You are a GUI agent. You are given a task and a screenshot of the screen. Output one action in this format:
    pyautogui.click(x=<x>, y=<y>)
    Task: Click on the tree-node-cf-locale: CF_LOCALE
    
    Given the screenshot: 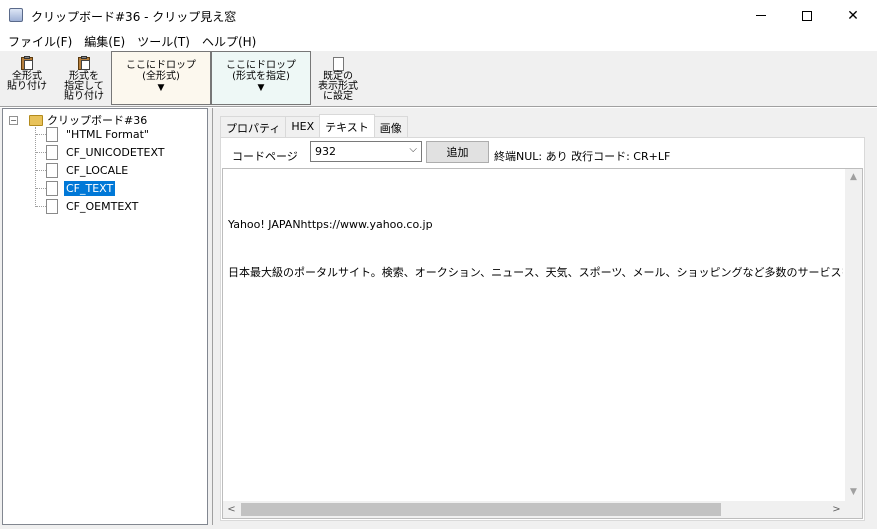 What is the action you would take?
    pyautogui.click(x=83, y=170)
    